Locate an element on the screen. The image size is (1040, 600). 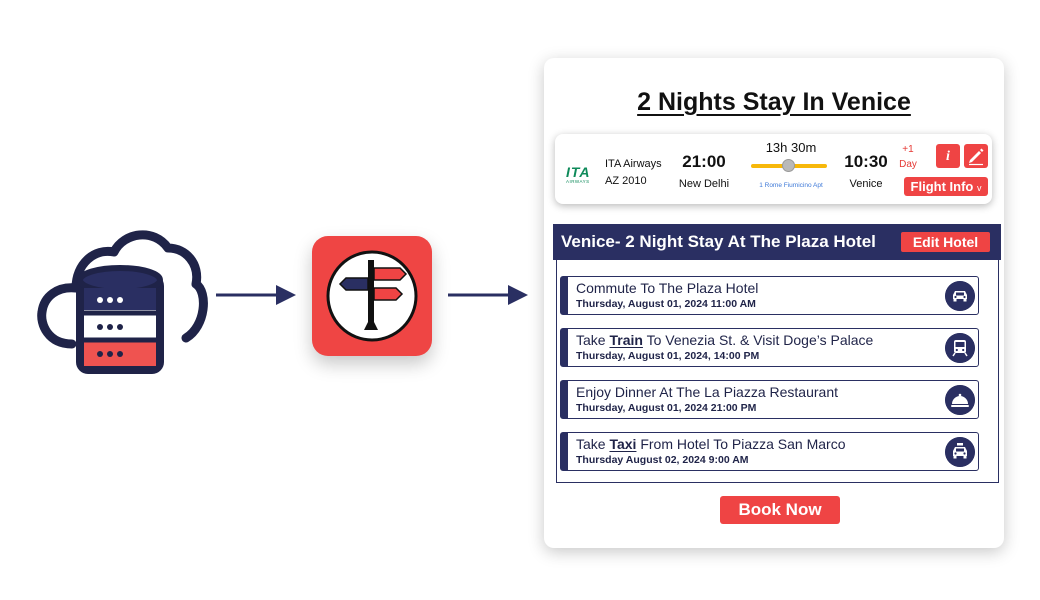
departure-time: 21:00 is located at coordinates (704, 161).